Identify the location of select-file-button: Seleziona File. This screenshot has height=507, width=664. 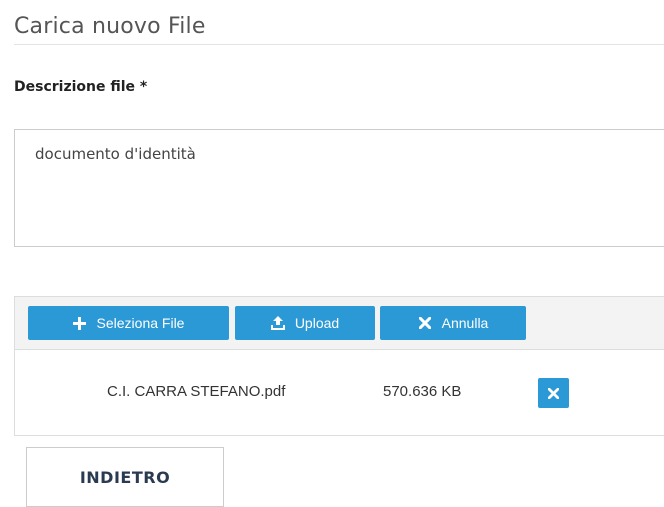
(128, 323).